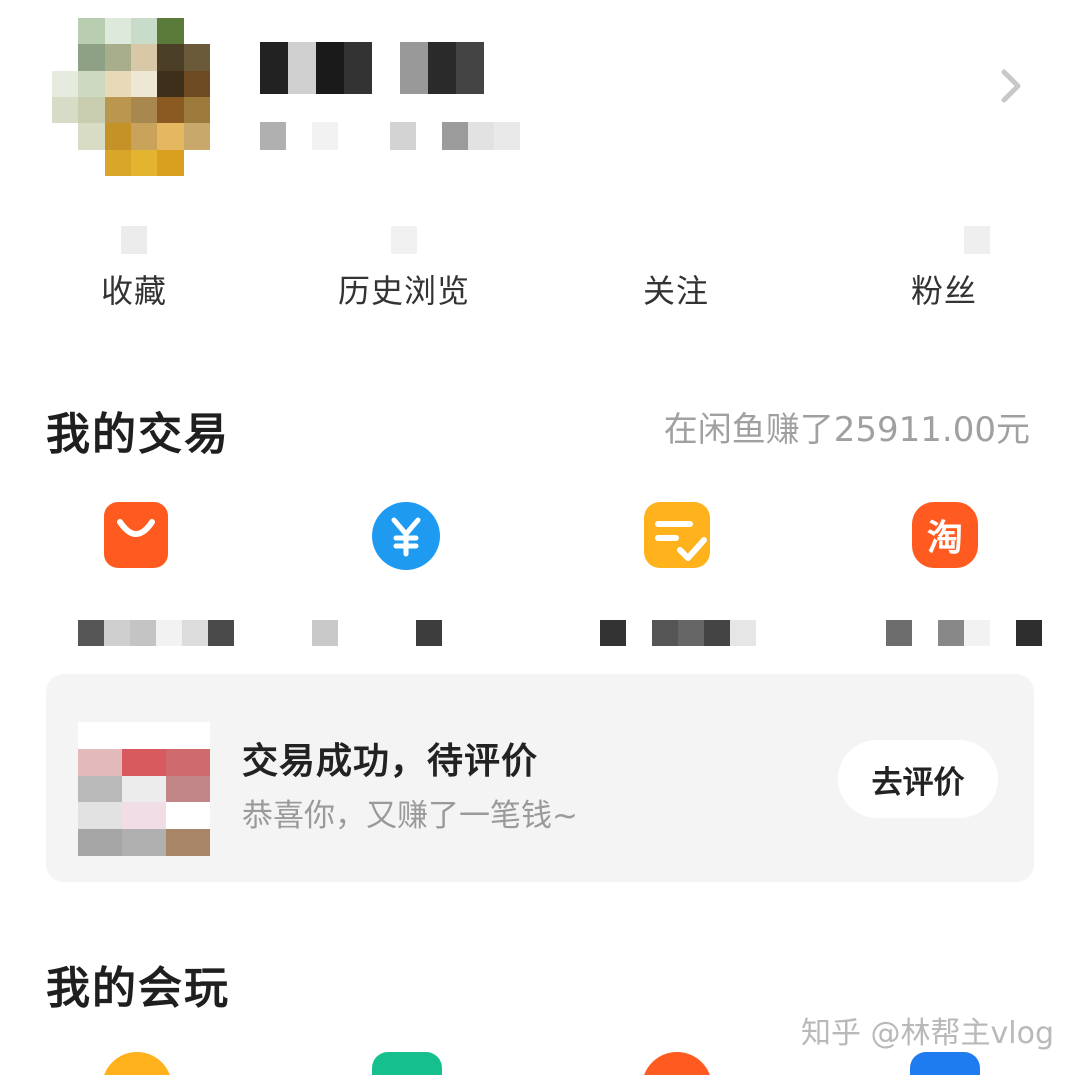 This screenshot has width=1080, height=1075. Describe the element at coordinates (138, 434) in the screenshot. I see `section-title-trades: 我的交易` at that location.